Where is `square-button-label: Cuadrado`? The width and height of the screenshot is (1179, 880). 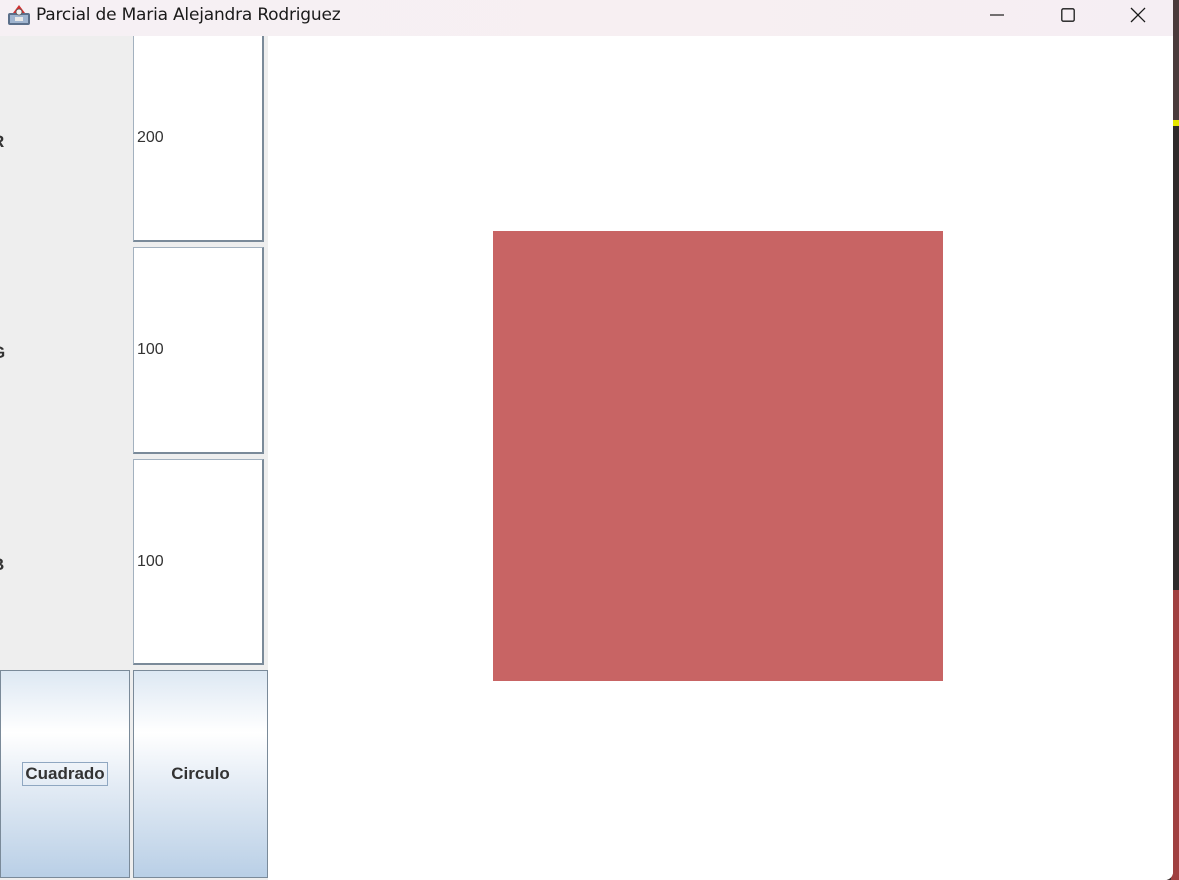
square-button-label: Cuadrado is located at coordinates (65, 774).